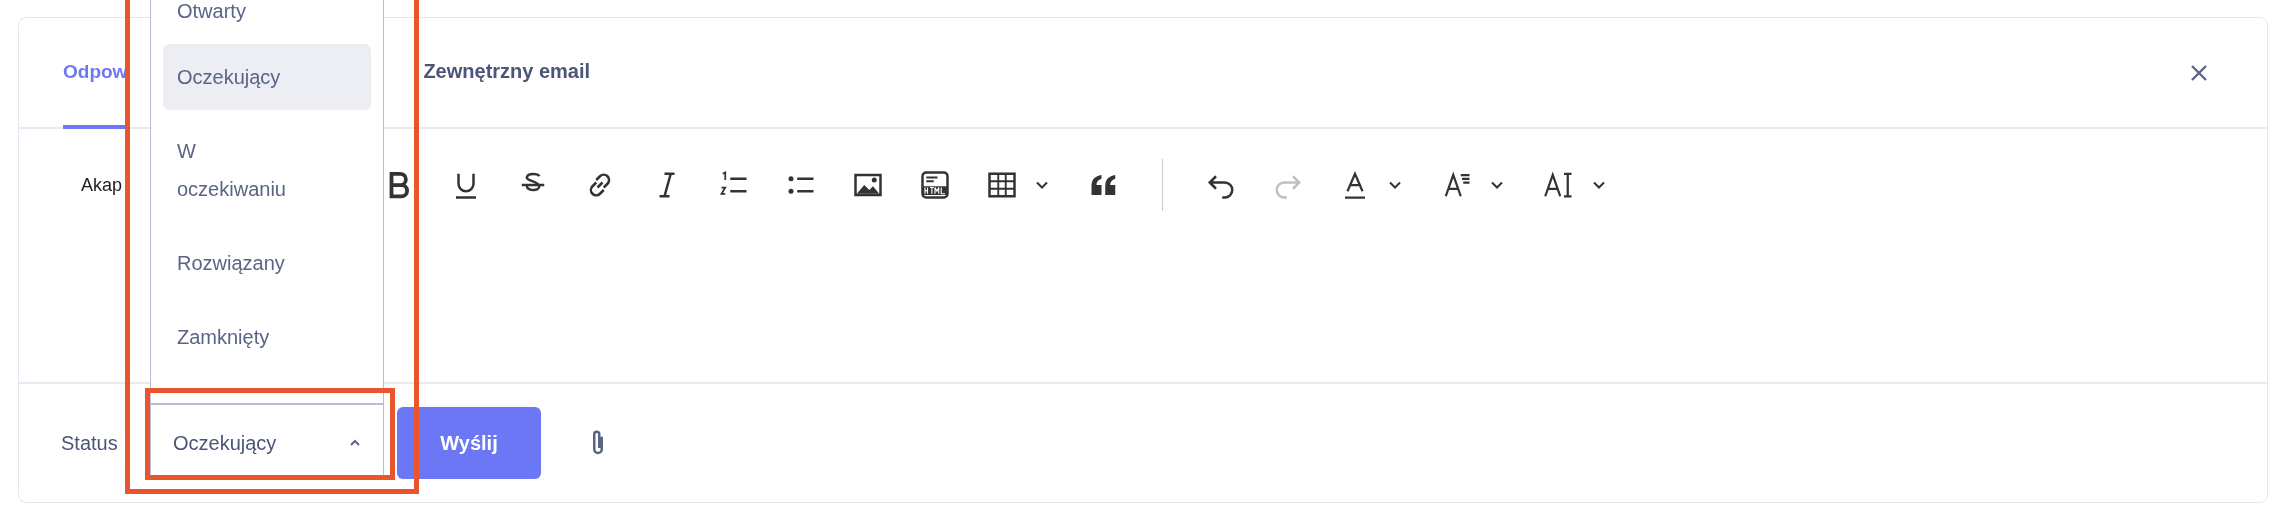  What do you see at coordinates (507, 73) in the screenshot?
I see `tab: Zewnętrzny email` at bounding box center [507, 73].